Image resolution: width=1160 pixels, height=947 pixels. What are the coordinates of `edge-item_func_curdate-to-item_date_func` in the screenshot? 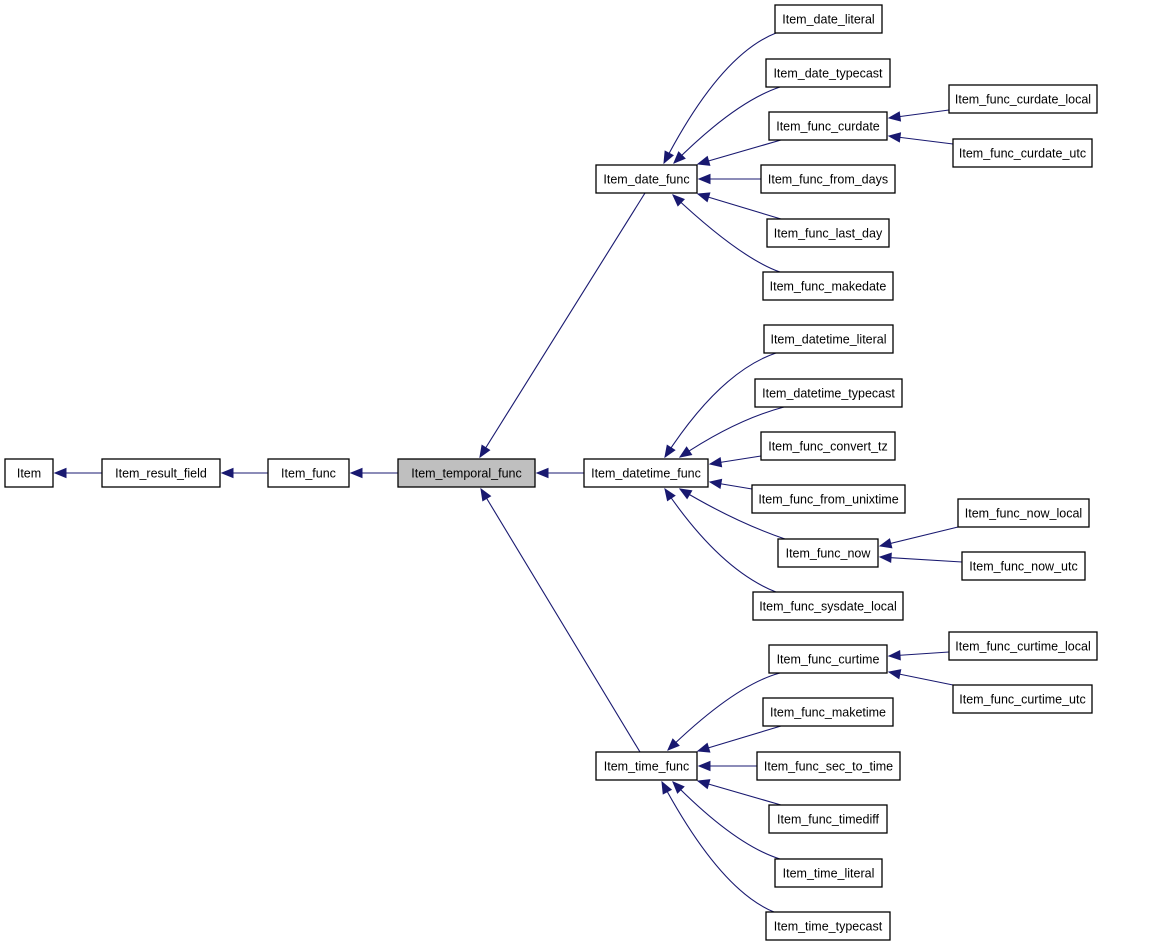 It's located at (739, 152).